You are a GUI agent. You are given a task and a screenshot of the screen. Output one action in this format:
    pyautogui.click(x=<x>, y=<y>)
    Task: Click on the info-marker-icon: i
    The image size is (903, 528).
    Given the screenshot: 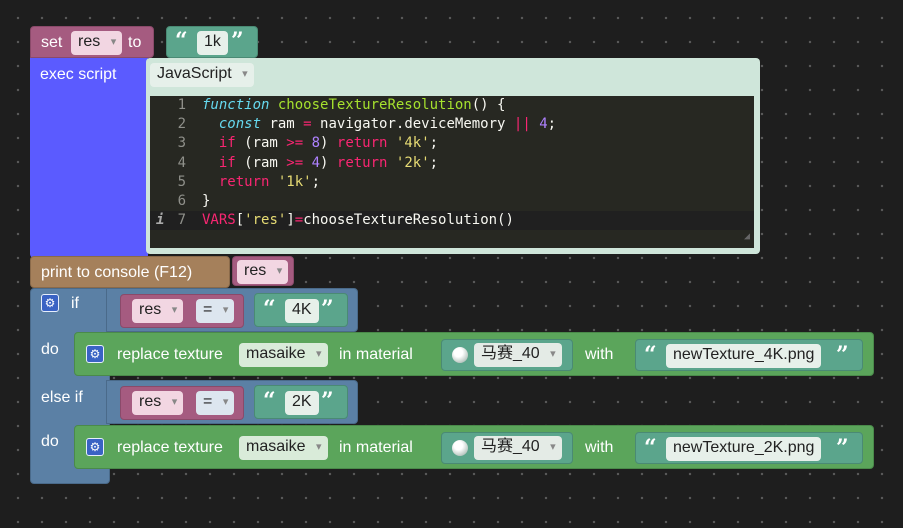 What is the action you would take?
    pyautogui.click(x=160, y=220)
    